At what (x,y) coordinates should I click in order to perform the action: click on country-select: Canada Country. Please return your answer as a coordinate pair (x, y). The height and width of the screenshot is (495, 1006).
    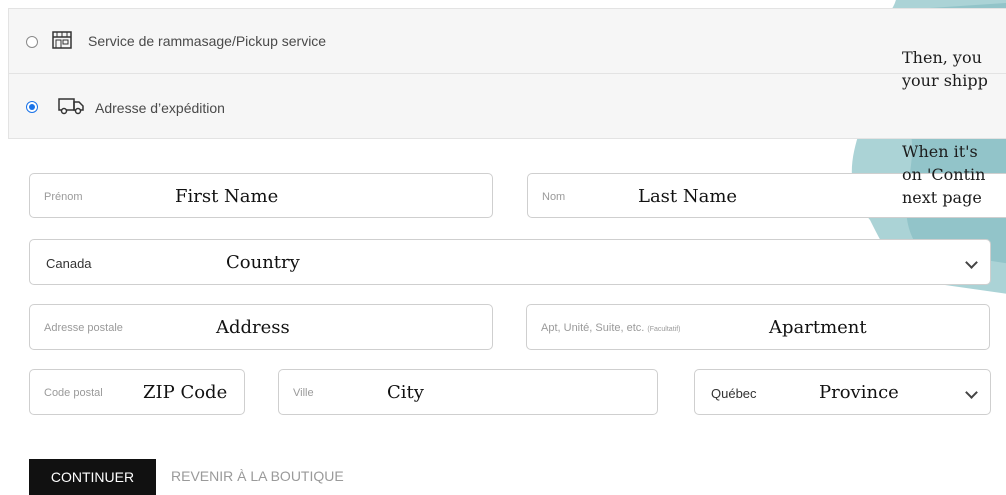
    Looking at the image, I should click on (510, 262).